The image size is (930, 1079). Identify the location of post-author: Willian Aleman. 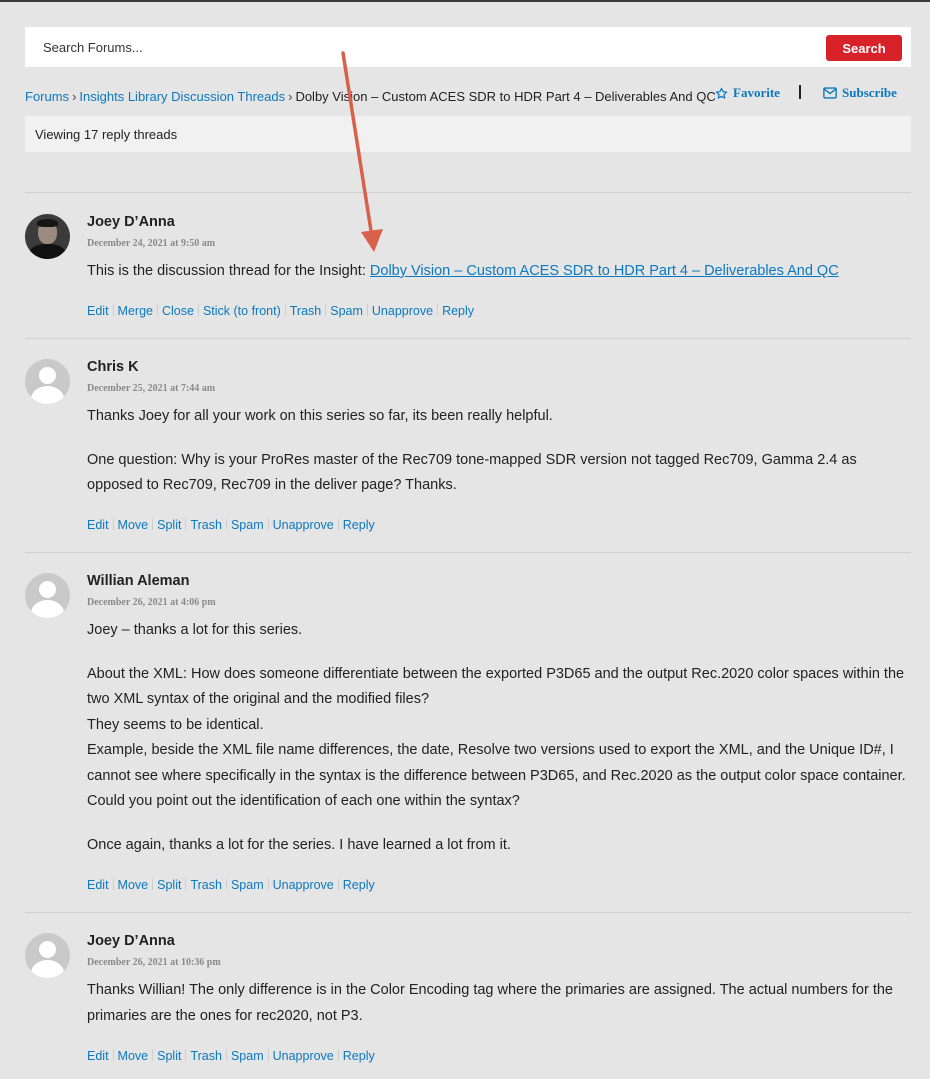
(138, 581).